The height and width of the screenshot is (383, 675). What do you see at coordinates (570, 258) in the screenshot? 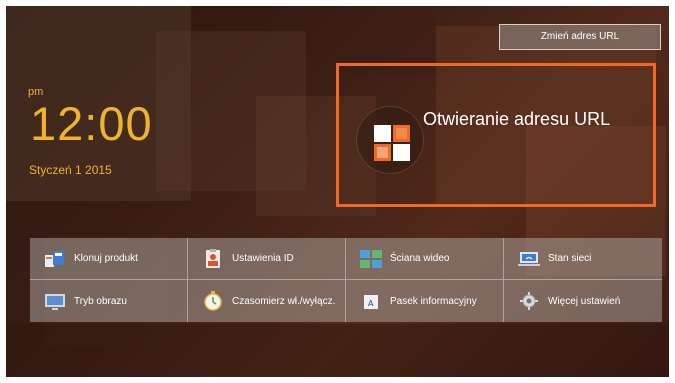
I see `menu-item-label: Stan sieci` at bounding box center [570, 258].